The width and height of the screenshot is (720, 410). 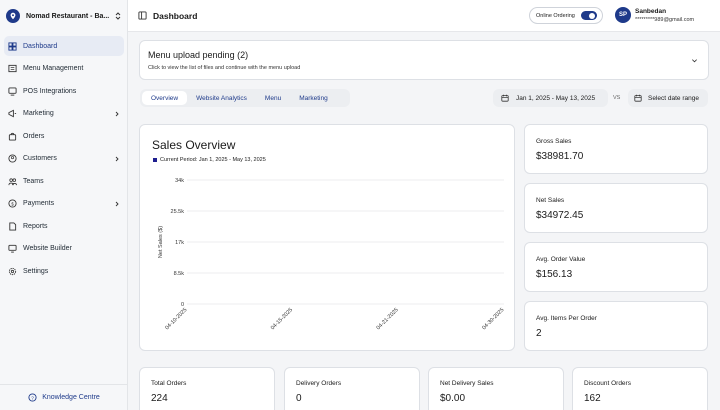 What do you see at coordinates (453, 398) in the screenshot?
I see `metric-value: $0.00` at bounding box center [453, 398].